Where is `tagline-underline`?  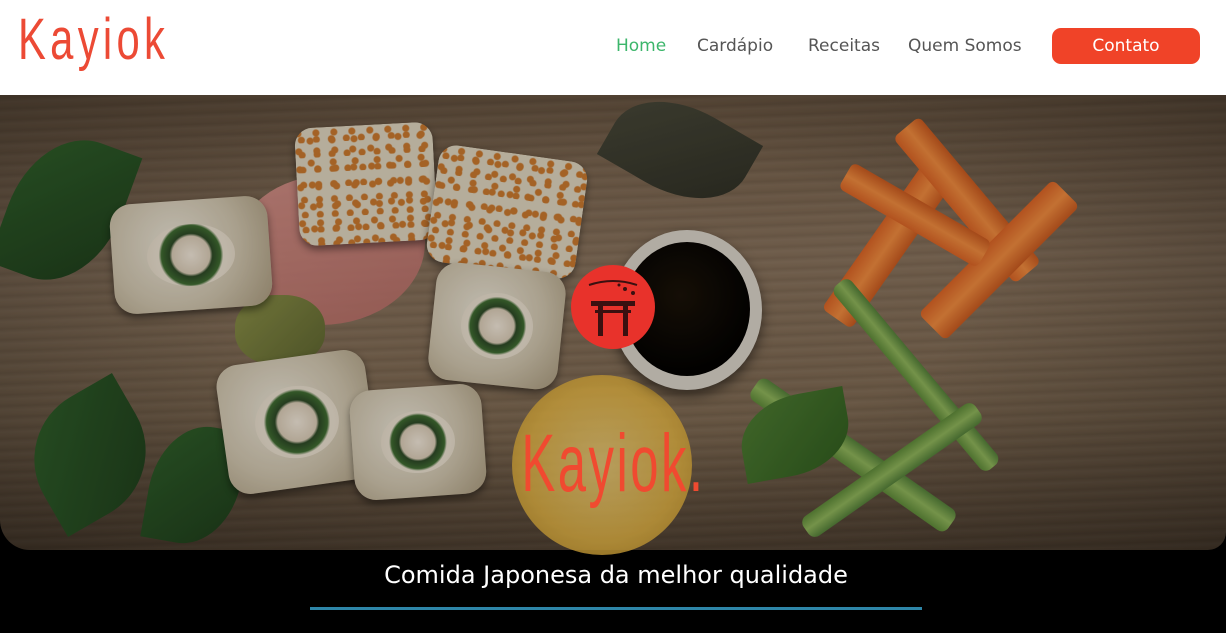 tagline-underline is located at coordinates (616, 608).